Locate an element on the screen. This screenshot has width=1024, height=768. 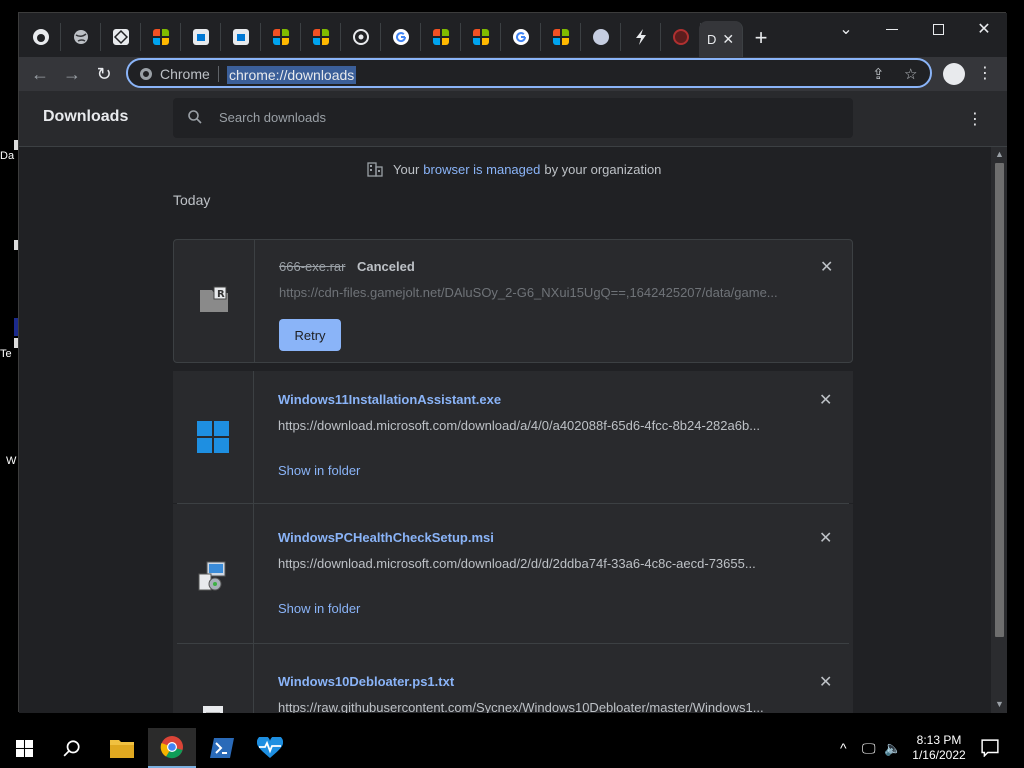
powershell-button is located at coordinates (222, 748).